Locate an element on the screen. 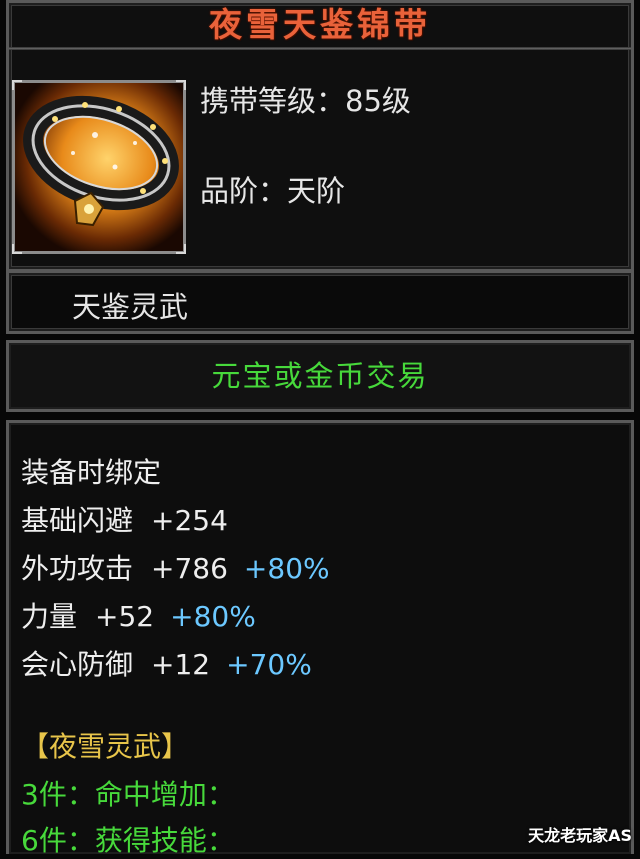 The height and width of the screenshot is (859, 640). trade-type: 元宝或金币交易 is located at coordinates (320, 376).